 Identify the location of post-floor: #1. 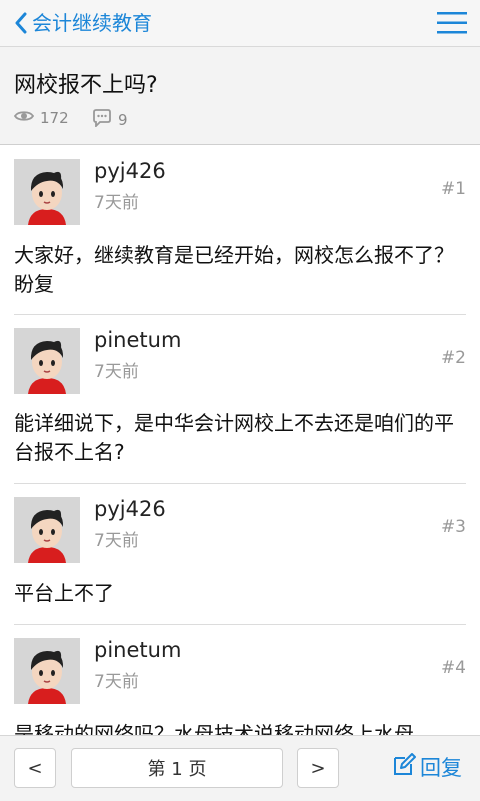
(453, 189).